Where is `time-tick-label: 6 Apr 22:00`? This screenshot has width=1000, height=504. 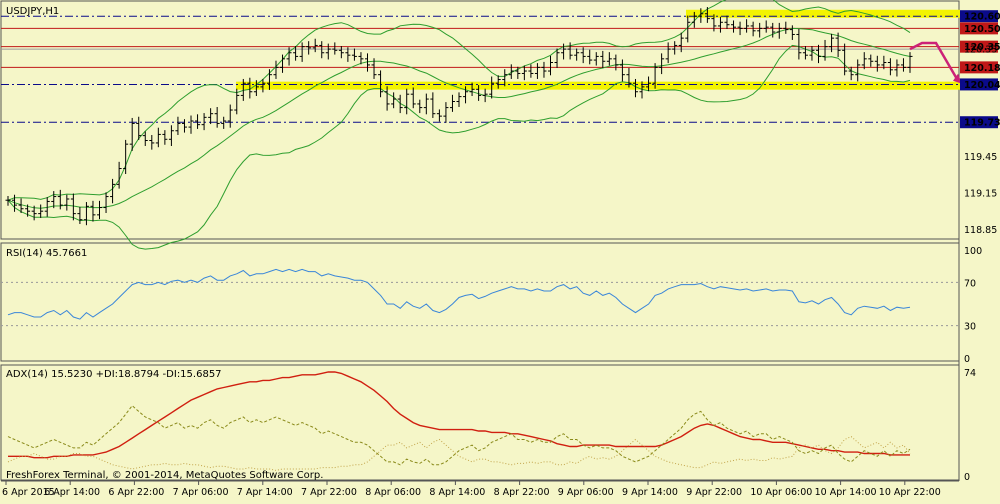 time-tick-label: 6 Apr 22:00 is located at coordinates (136, 492).